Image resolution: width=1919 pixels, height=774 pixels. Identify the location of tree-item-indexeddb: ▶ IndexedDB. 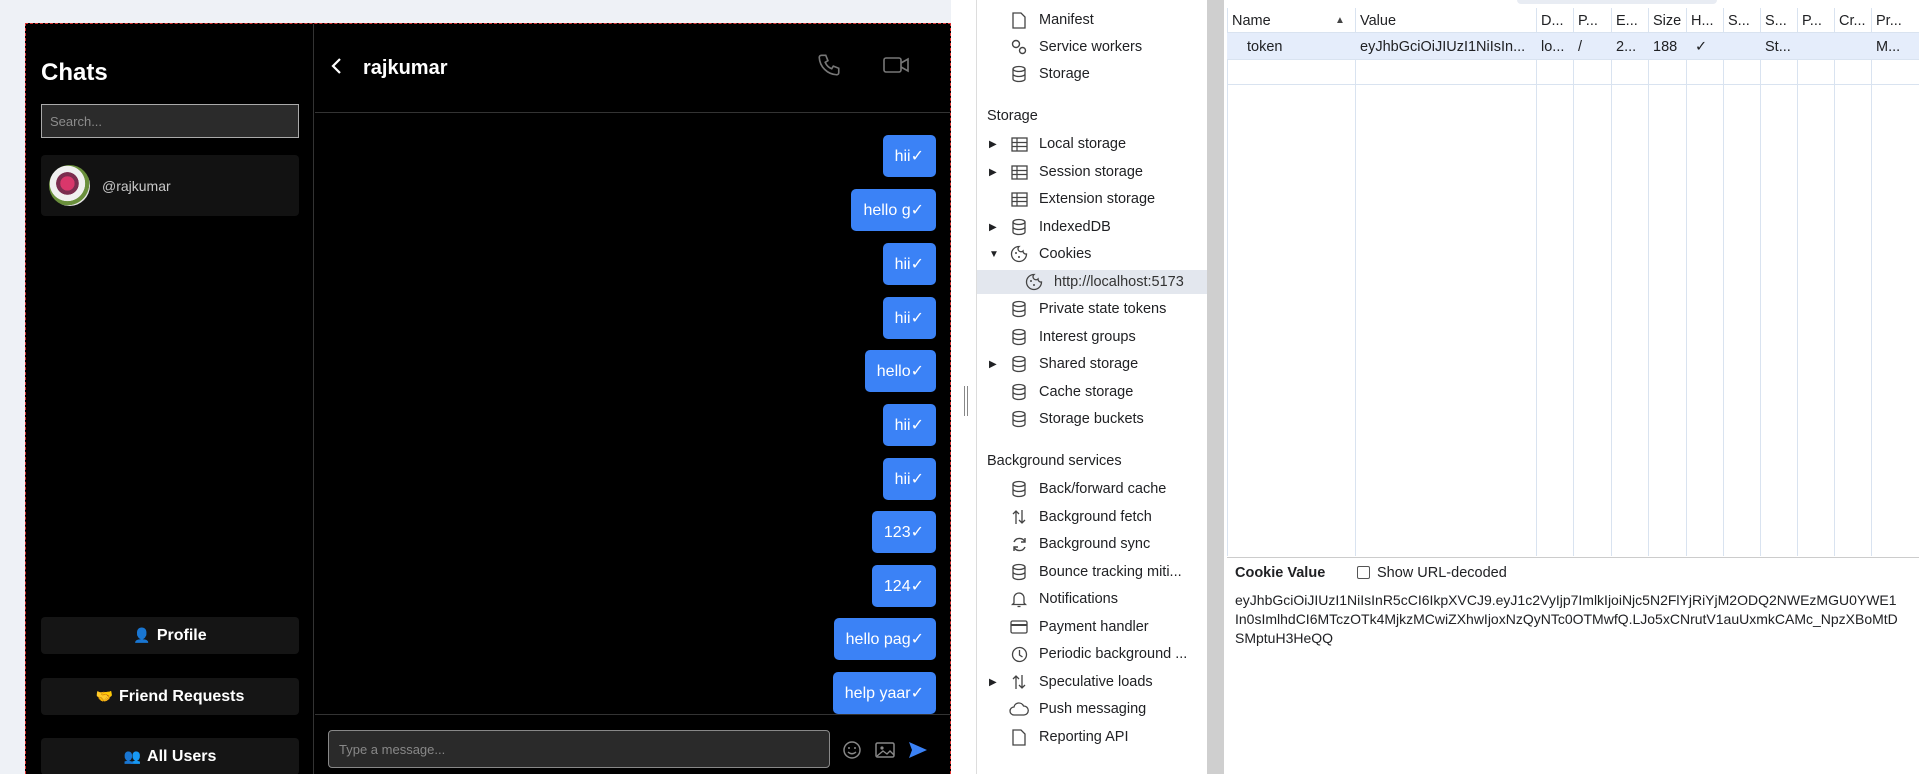
(1092, 227).